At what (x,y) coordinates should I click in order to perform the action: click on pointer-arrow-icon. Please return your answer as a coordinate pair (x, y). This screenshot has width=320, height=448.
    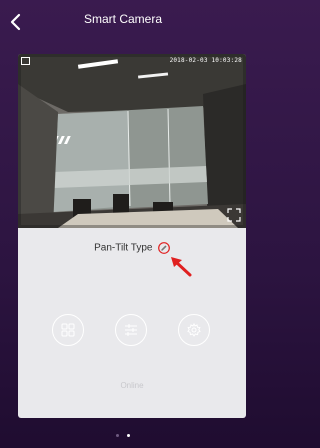
    Looking at the image, I should click on (181, 267).